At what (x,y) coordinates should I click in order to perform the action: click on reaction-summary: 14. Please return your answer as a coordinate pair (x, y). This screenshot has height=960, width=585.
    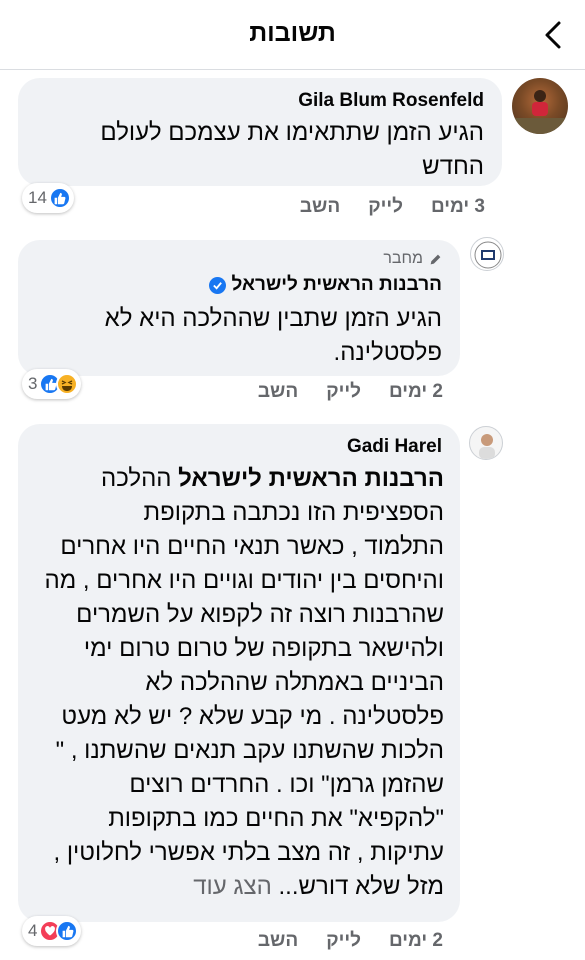
    Looking at the image, I should click on (48, 198).